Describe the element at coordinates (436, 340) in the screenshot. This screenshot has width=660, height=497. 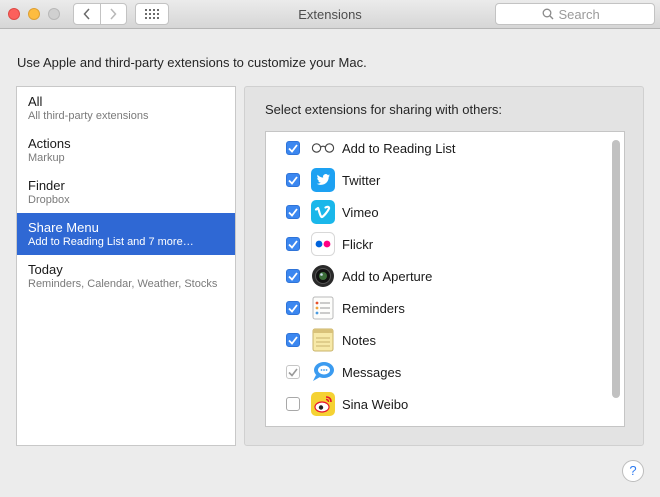
I see `list-item: Notes` at that location.